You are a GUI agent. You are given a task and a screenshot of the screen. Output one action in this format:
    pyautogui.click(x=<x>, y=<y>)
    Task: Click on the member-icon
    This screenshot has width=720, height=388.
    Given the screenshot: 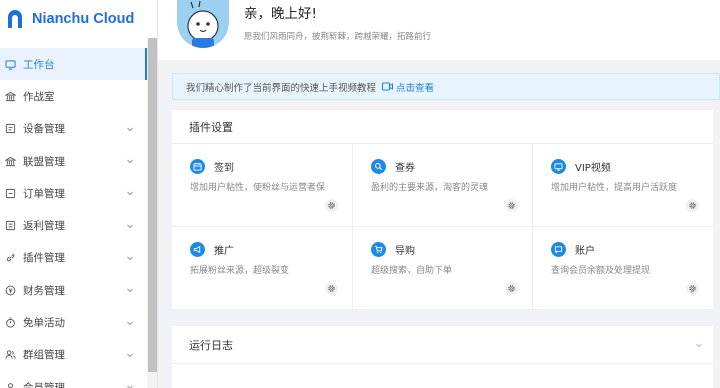 What is the action you would take?
    pyautogui.click(x=10, y=384)
    